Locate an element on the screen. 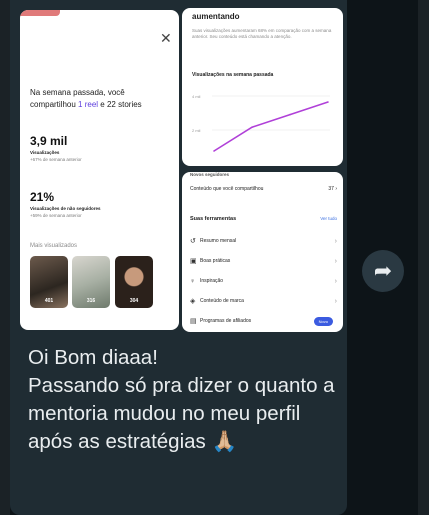 This screenshot has height=515, width=429. tag-icon: ◈ is located at coordinates (193, 301).